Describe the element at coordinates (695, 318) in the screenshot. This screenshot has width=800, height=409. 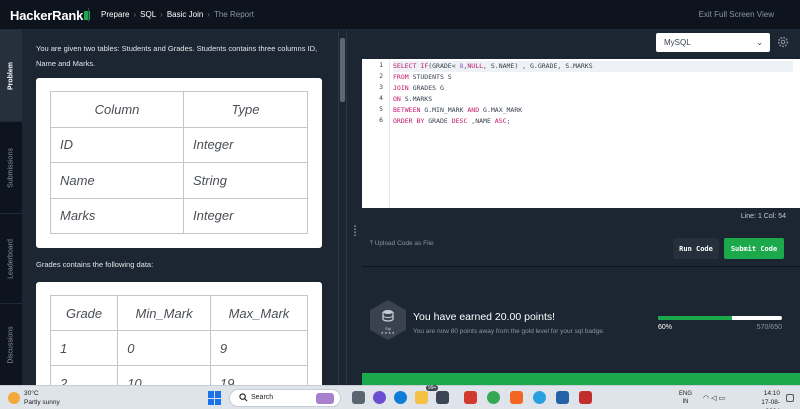
I see `progress-fill` at that location.